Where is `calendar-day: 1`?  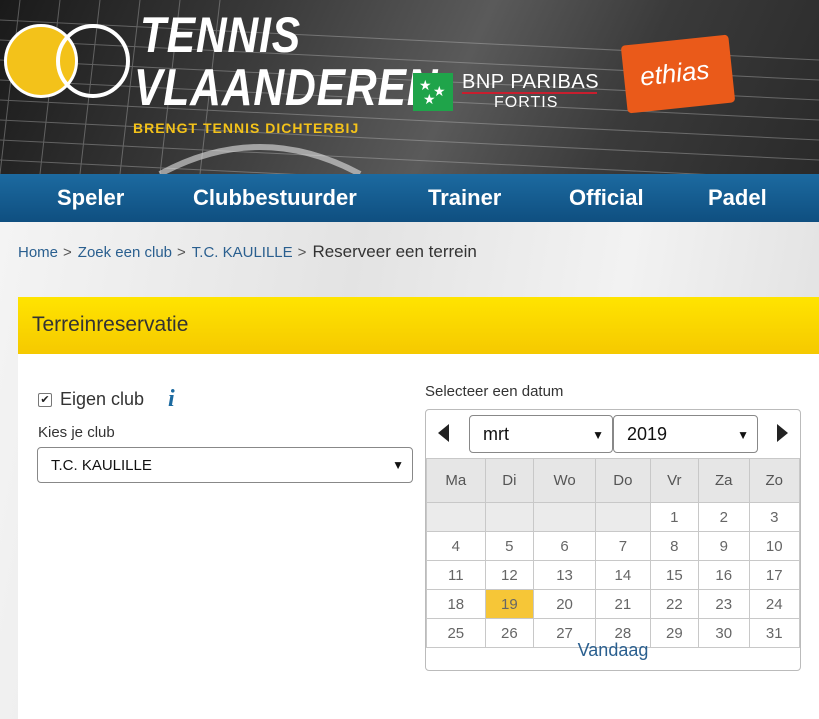
calendar-day: 1 is located at coordinates (674, 517).